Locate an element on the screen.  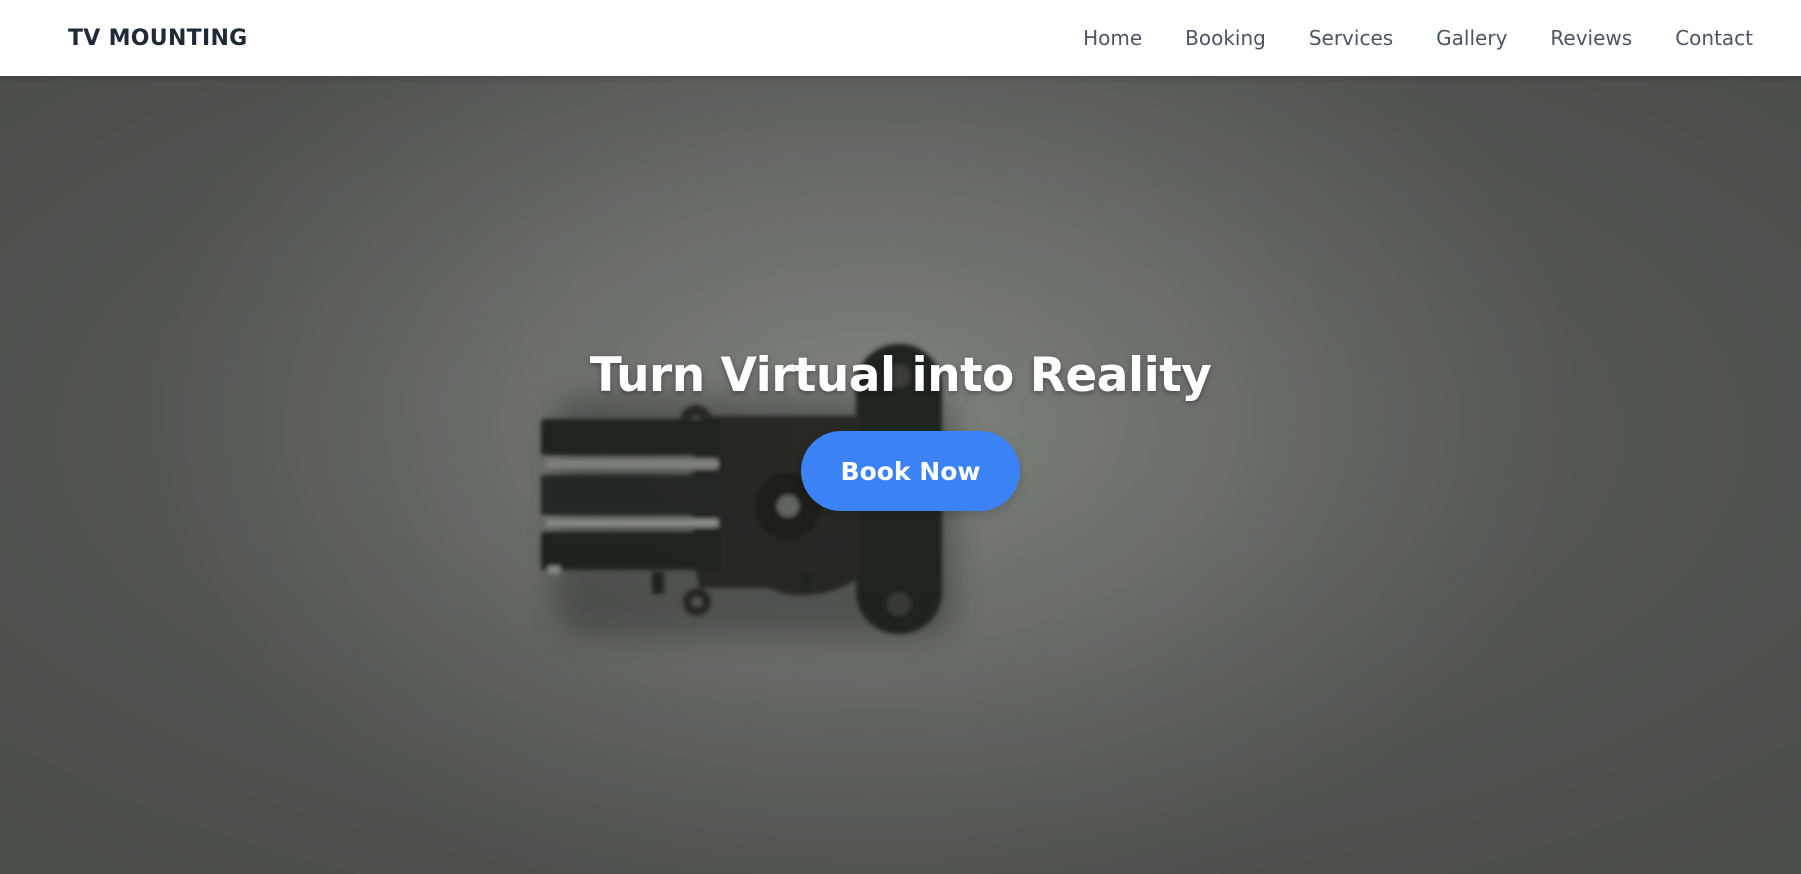
hero-title: Turn Virtual into Reality is located at coordinates (900, 375).